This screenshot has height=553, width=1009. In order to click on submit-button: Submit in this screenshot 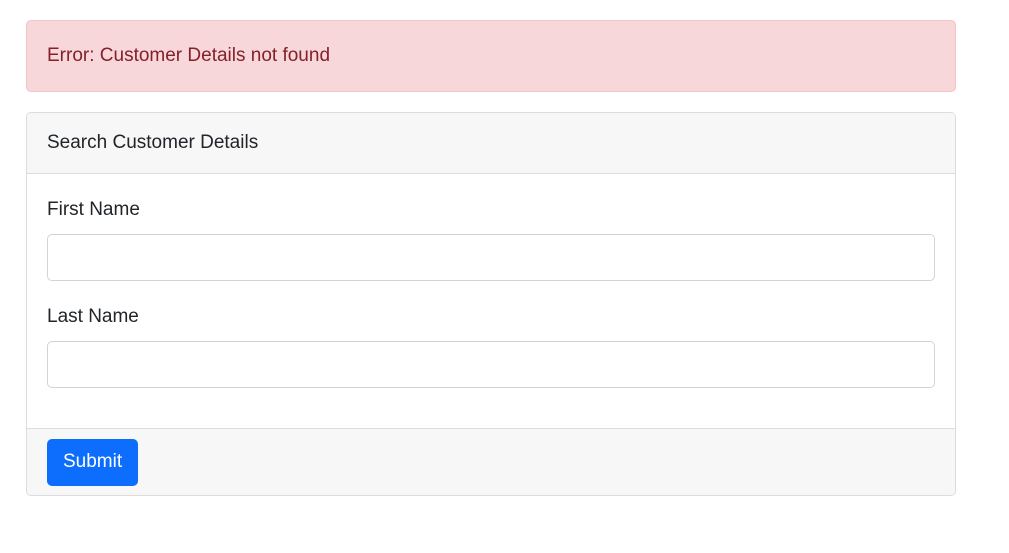, I will do `click(93, 462)`.